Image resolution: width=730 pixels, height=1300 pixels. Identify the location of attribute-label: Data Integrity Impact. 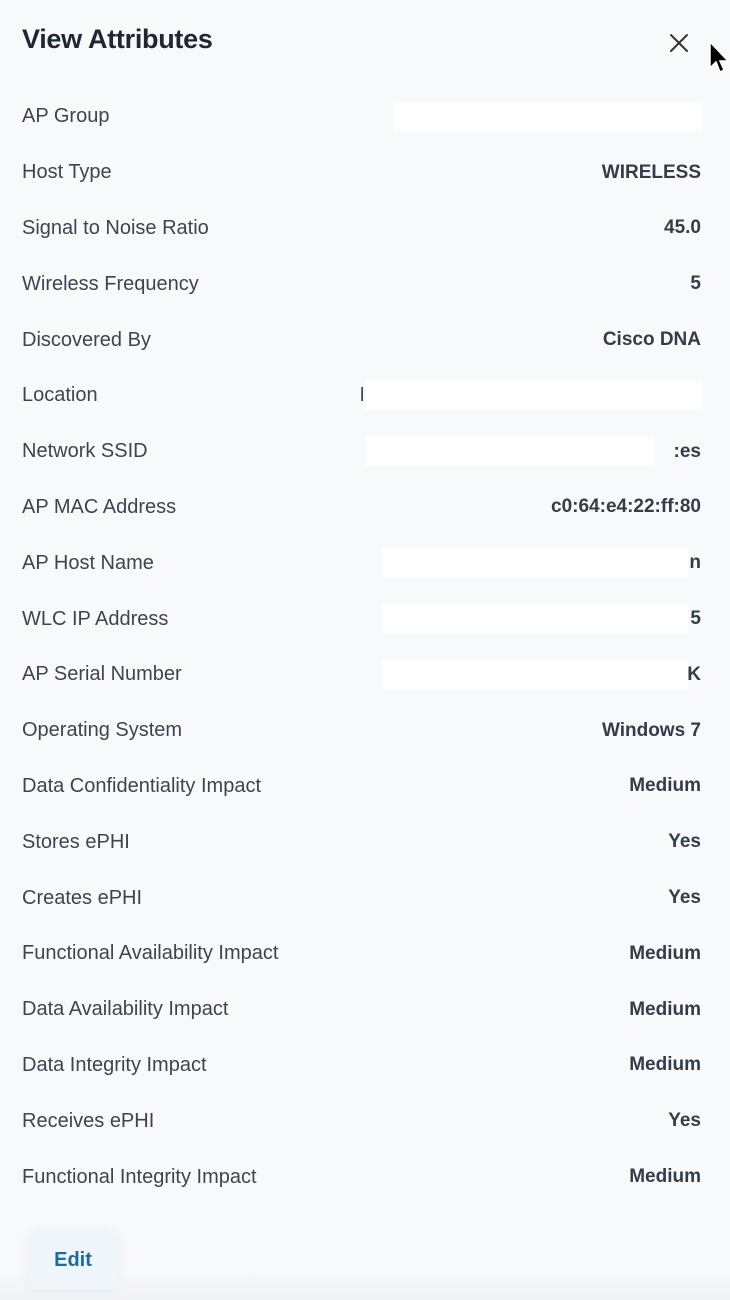
(114, 1064).